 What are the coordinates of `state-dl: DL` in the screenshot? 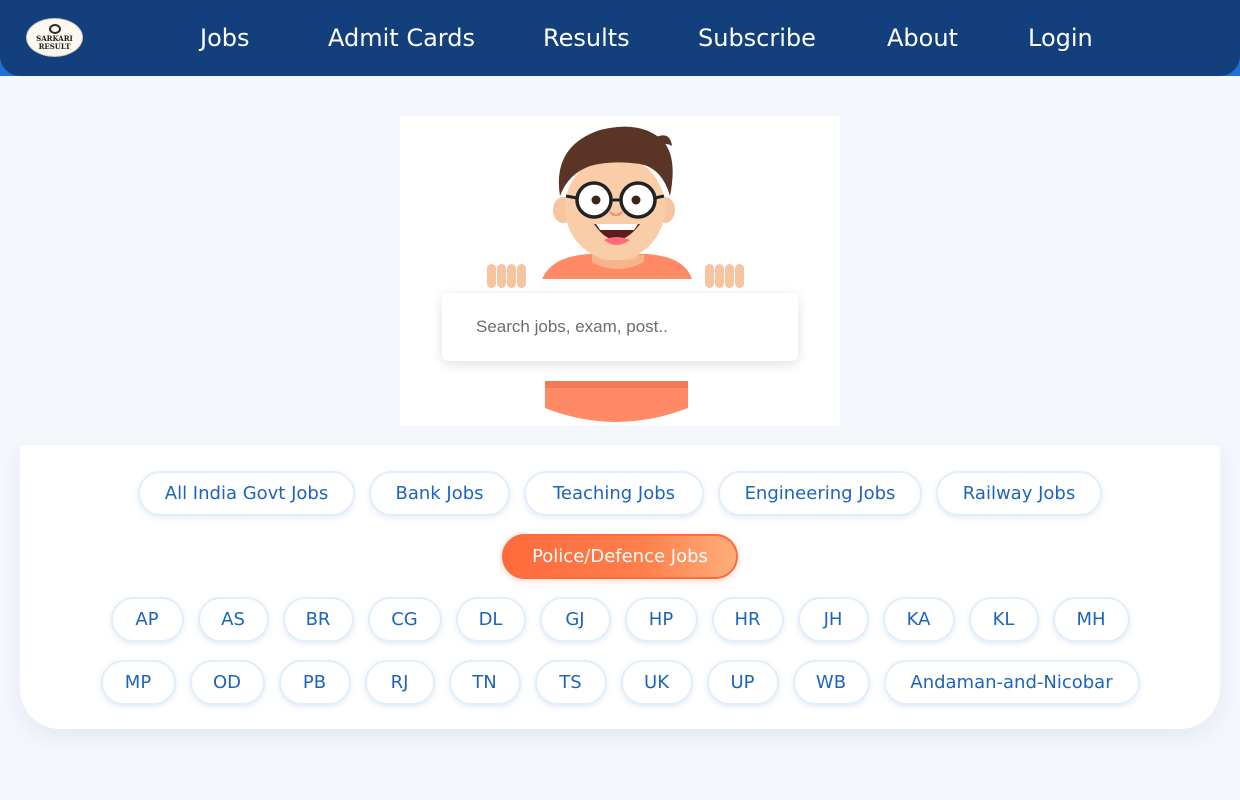 It's located at (490, 619).